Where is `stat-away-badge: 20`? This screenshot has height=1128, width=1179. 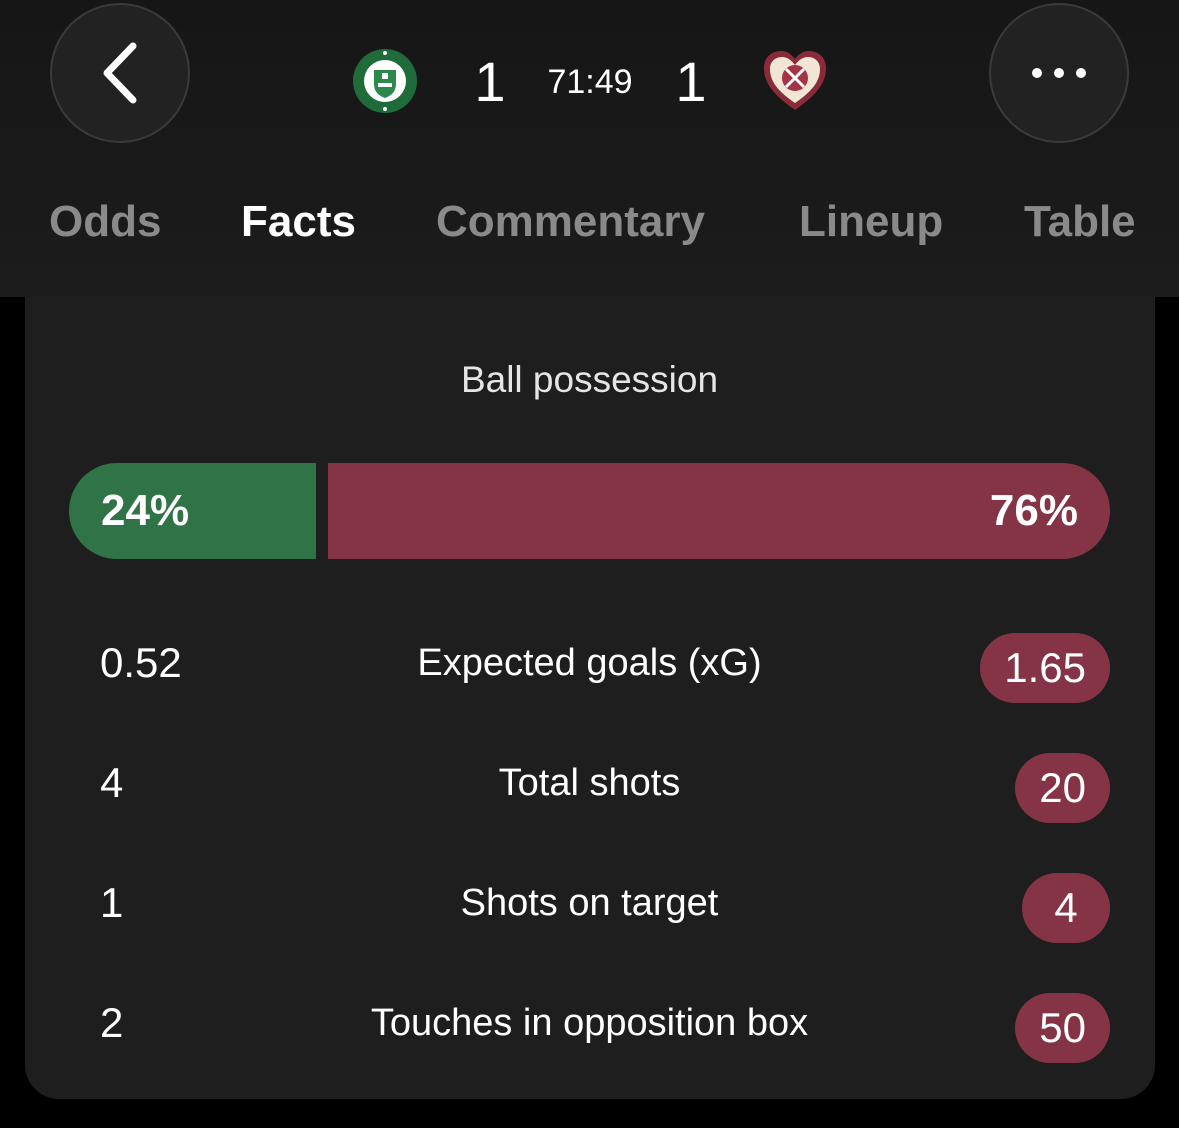 stat-away-badge: 20 is located at coordinates (1062, 788).